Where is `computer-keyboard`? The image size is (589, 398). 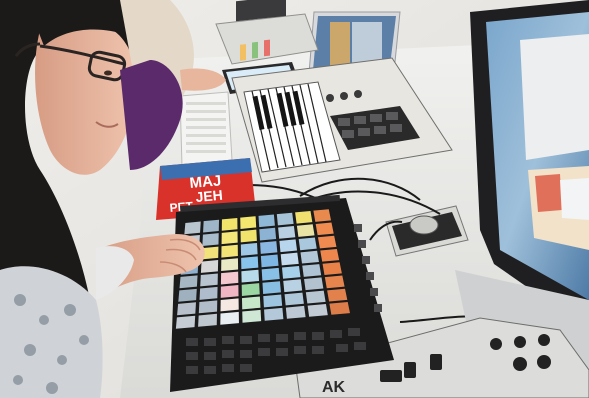 computer-keyboard is located at coordinates (206, 129).